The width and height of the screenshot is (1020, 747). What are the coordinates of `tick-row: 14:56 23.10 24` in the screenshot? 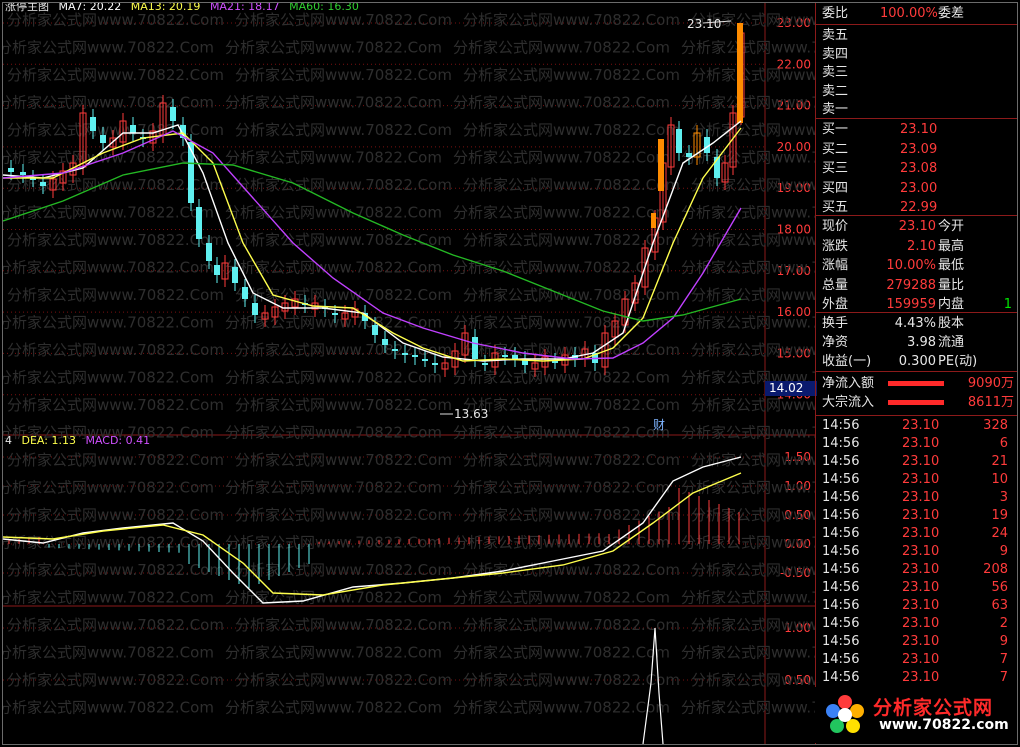 It's located at (916, 534).